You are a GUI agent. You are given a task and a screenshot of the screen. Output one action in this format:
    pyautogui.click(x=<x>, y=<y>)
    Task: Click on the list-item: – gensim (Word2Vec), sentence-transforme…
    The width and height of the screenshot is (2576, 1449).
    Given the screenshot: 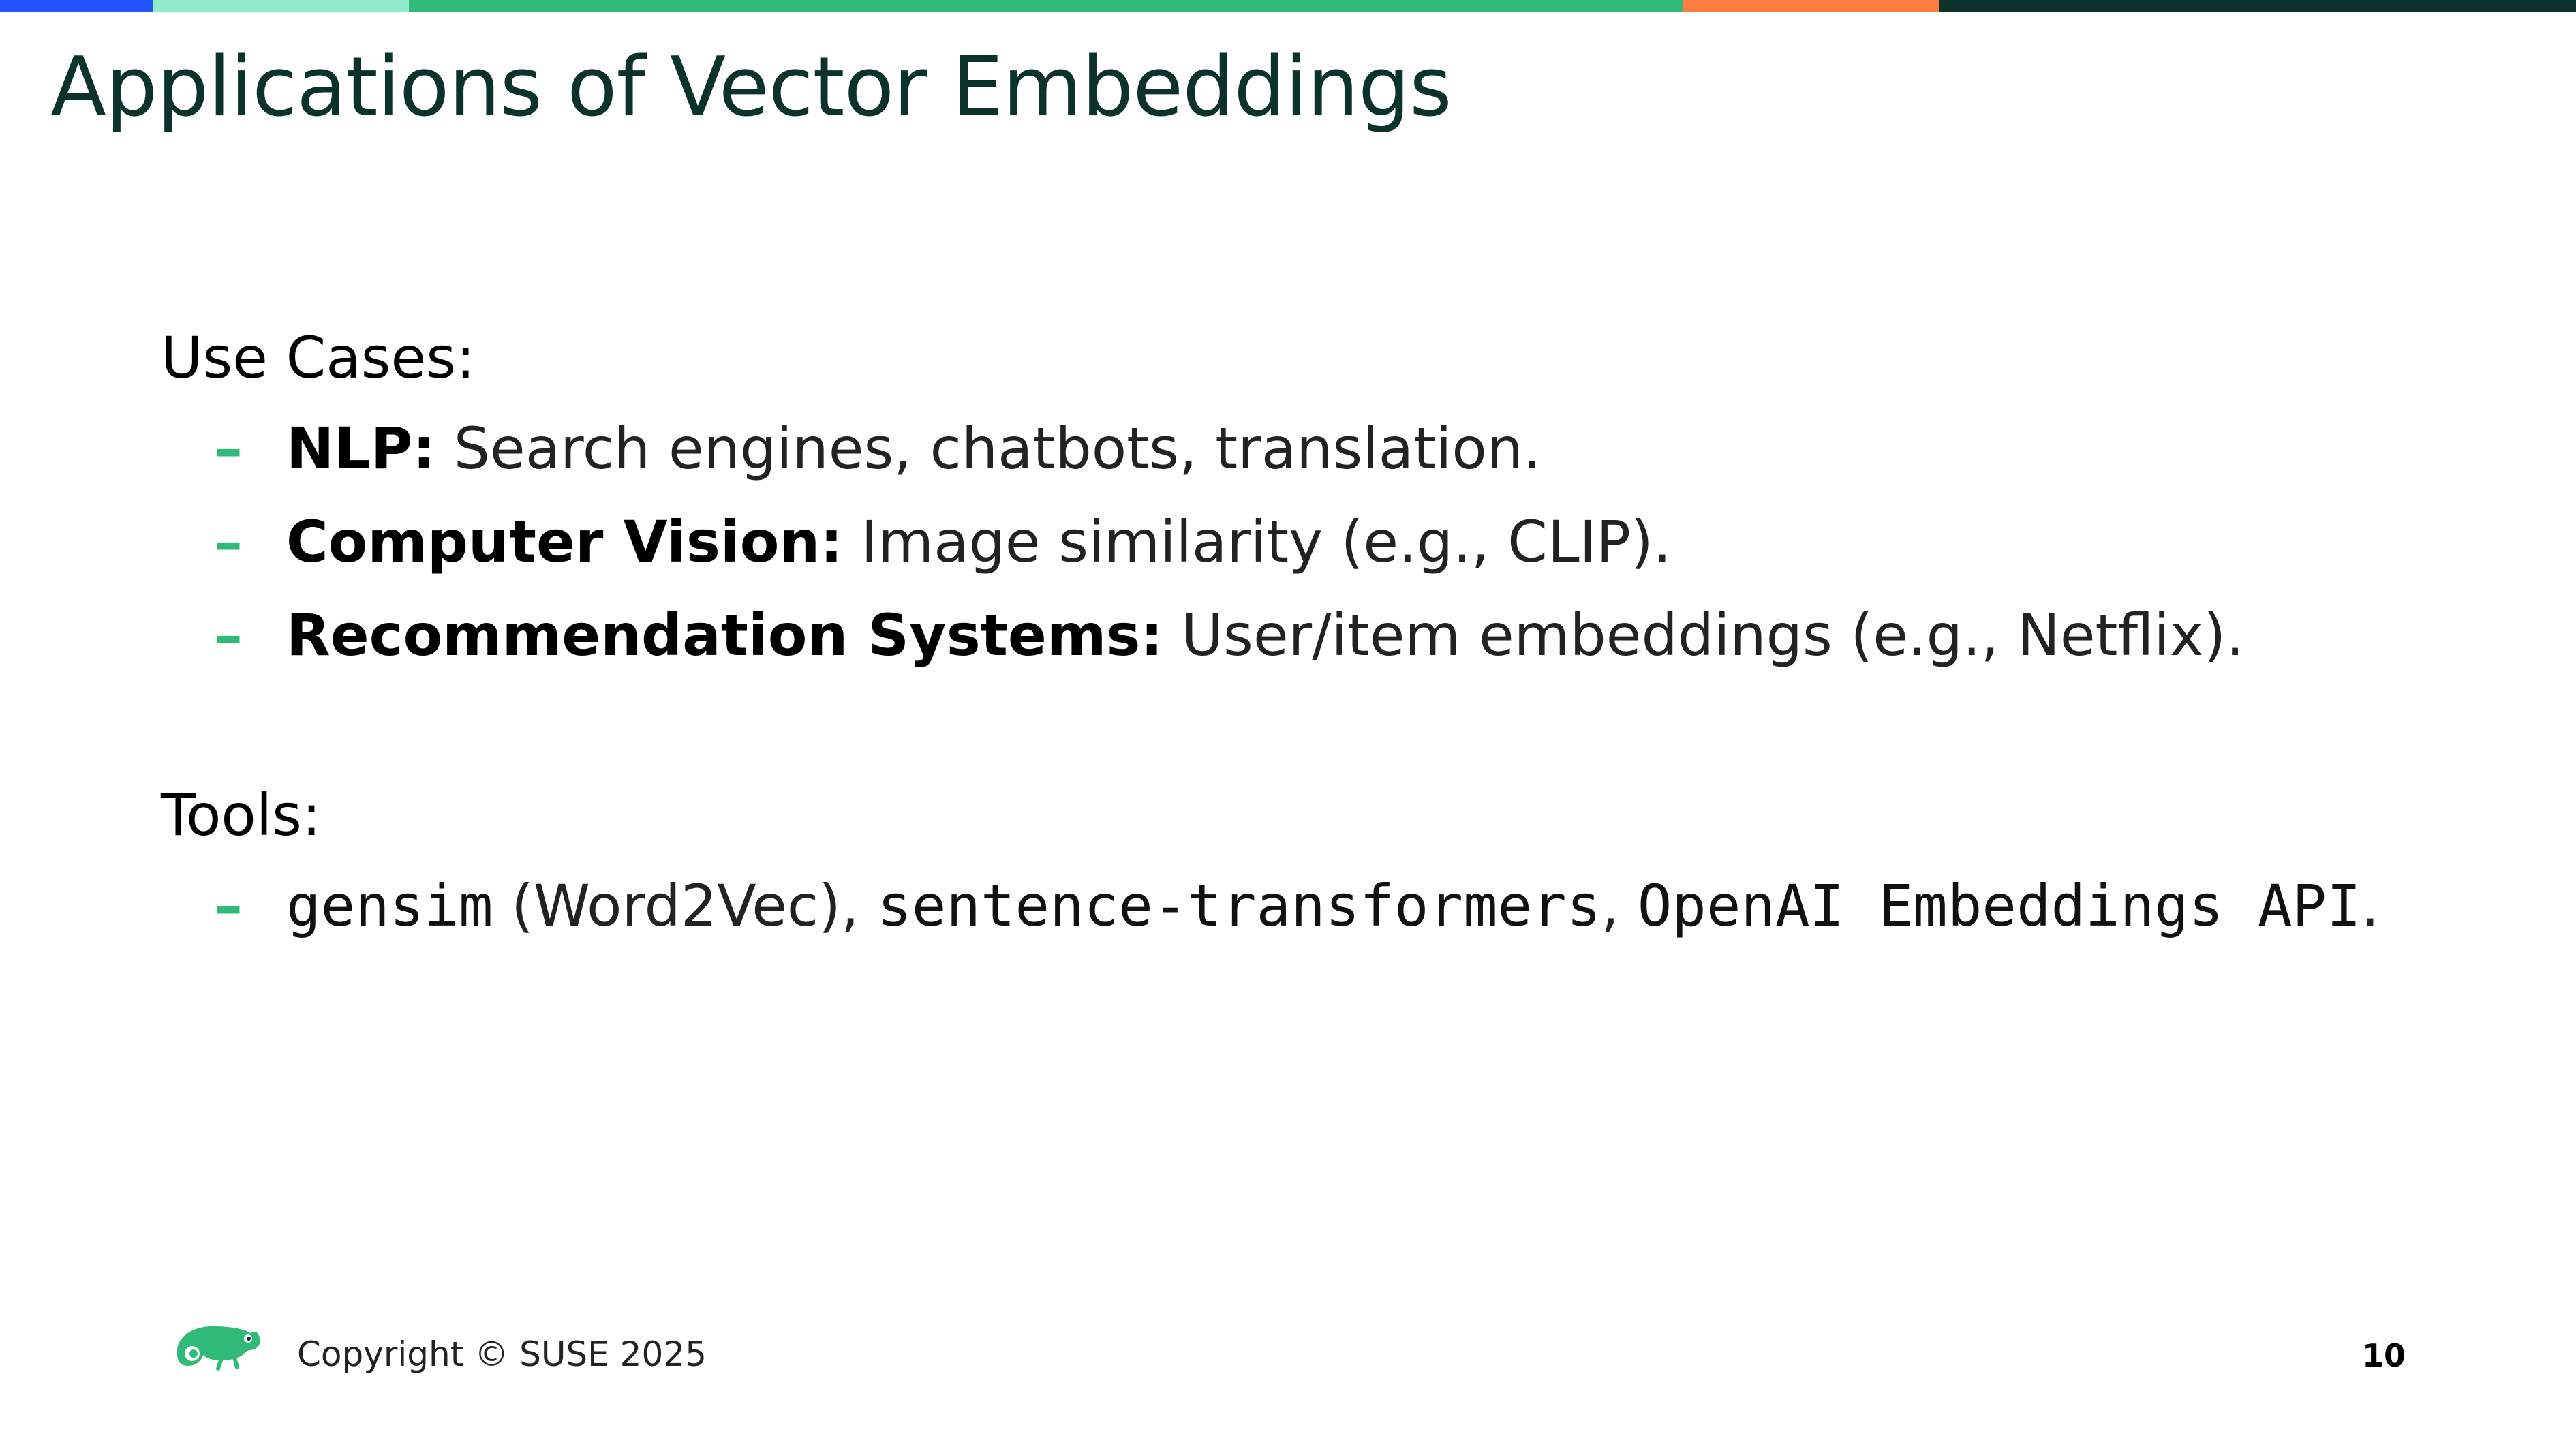 What is the action you would take?
    pyautogui.click(x=1348, y=902)
    